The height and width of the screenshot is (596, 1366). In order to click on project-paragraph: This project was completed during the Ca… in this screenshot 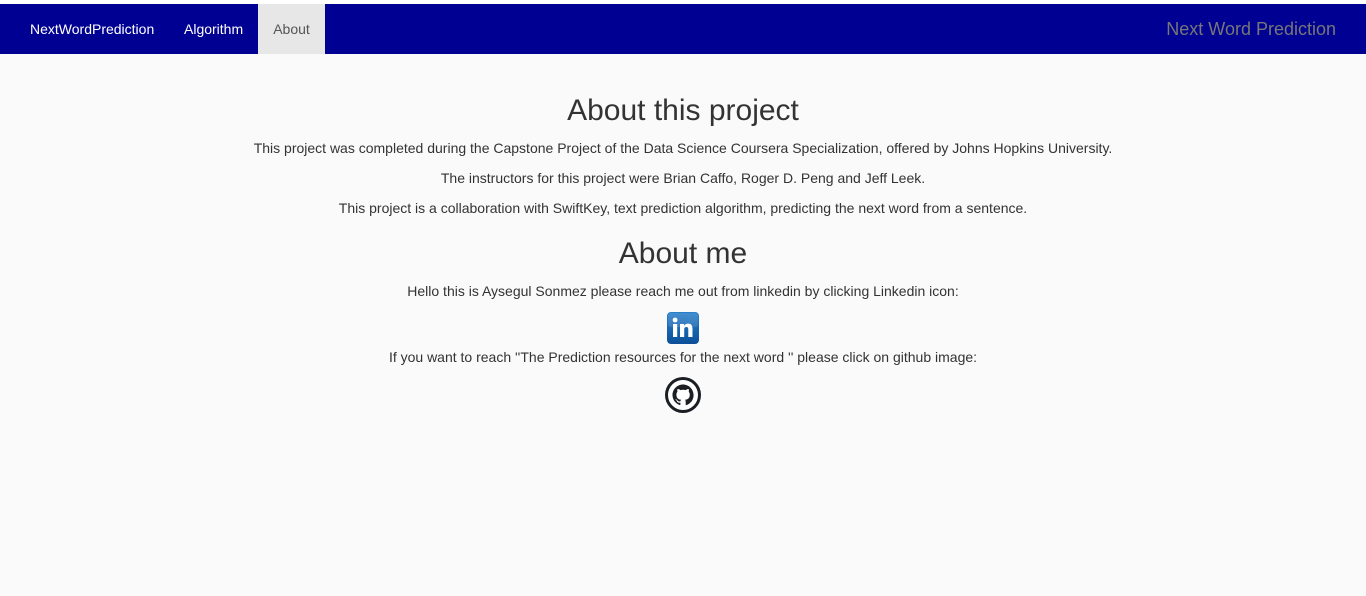, I will do `click(683, 148)`.